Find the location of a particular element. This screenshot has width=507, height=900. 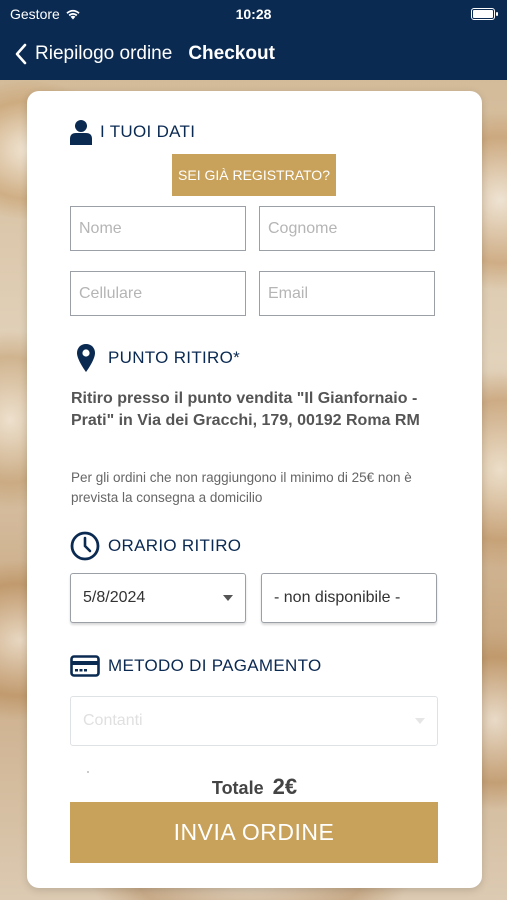

back-label: Riepilogo ordine is located at coordinates (104, 53).